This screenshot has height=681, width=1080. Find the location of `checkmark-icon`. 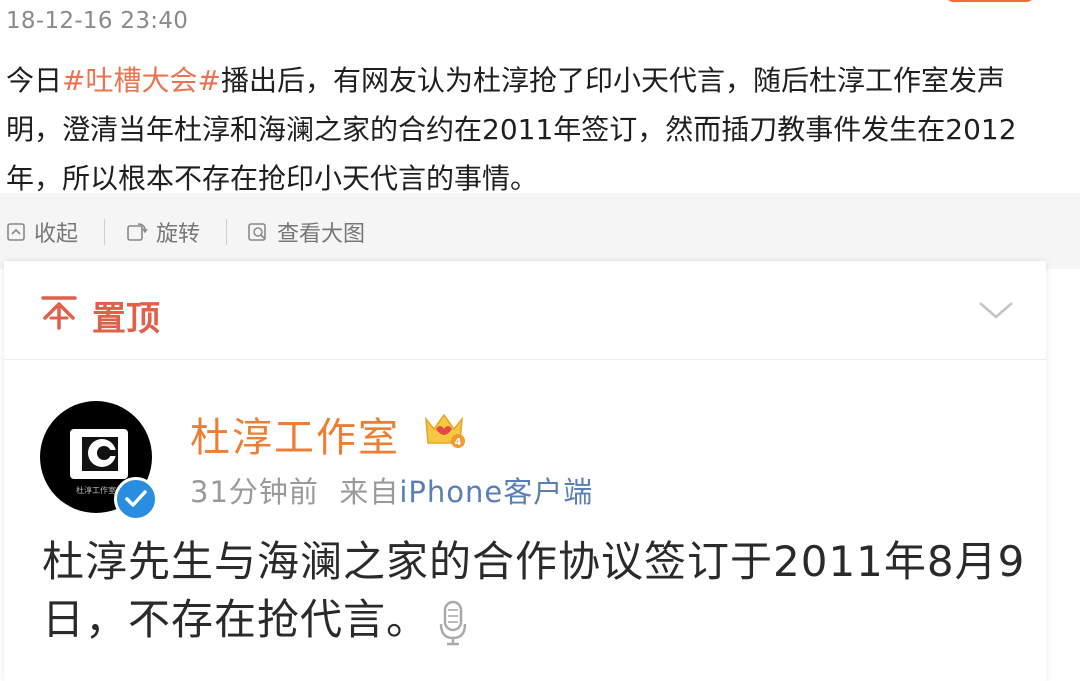

checkmark-icon is located at coordinates (136, 498).